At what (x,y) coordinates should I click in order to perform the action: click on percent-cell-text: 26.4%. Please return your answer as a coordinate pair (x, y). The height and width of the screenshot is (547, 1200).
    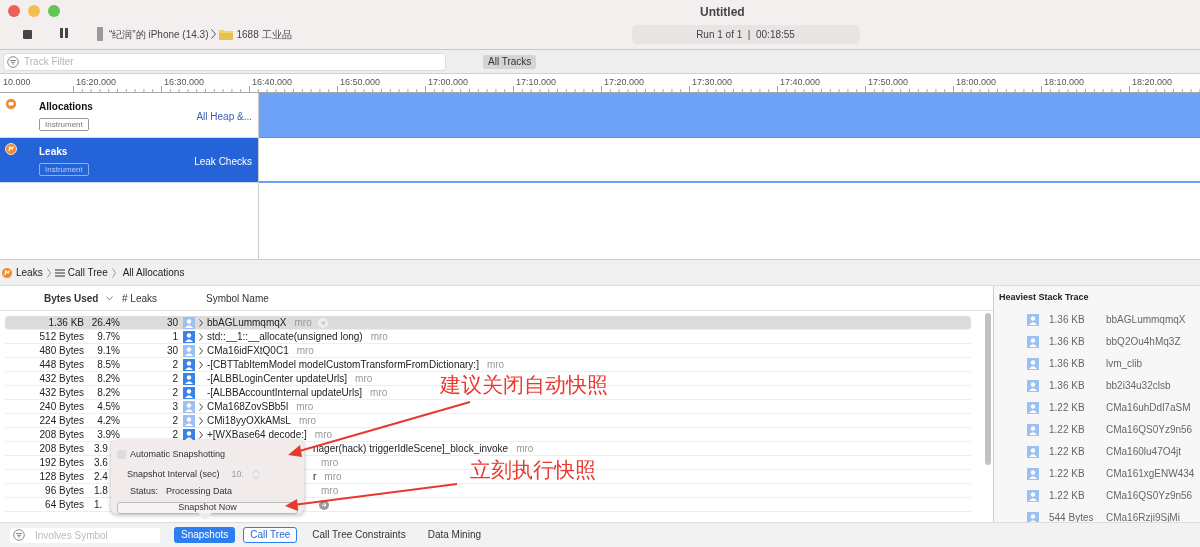
    Looking at the image, I should click on (105, 323).